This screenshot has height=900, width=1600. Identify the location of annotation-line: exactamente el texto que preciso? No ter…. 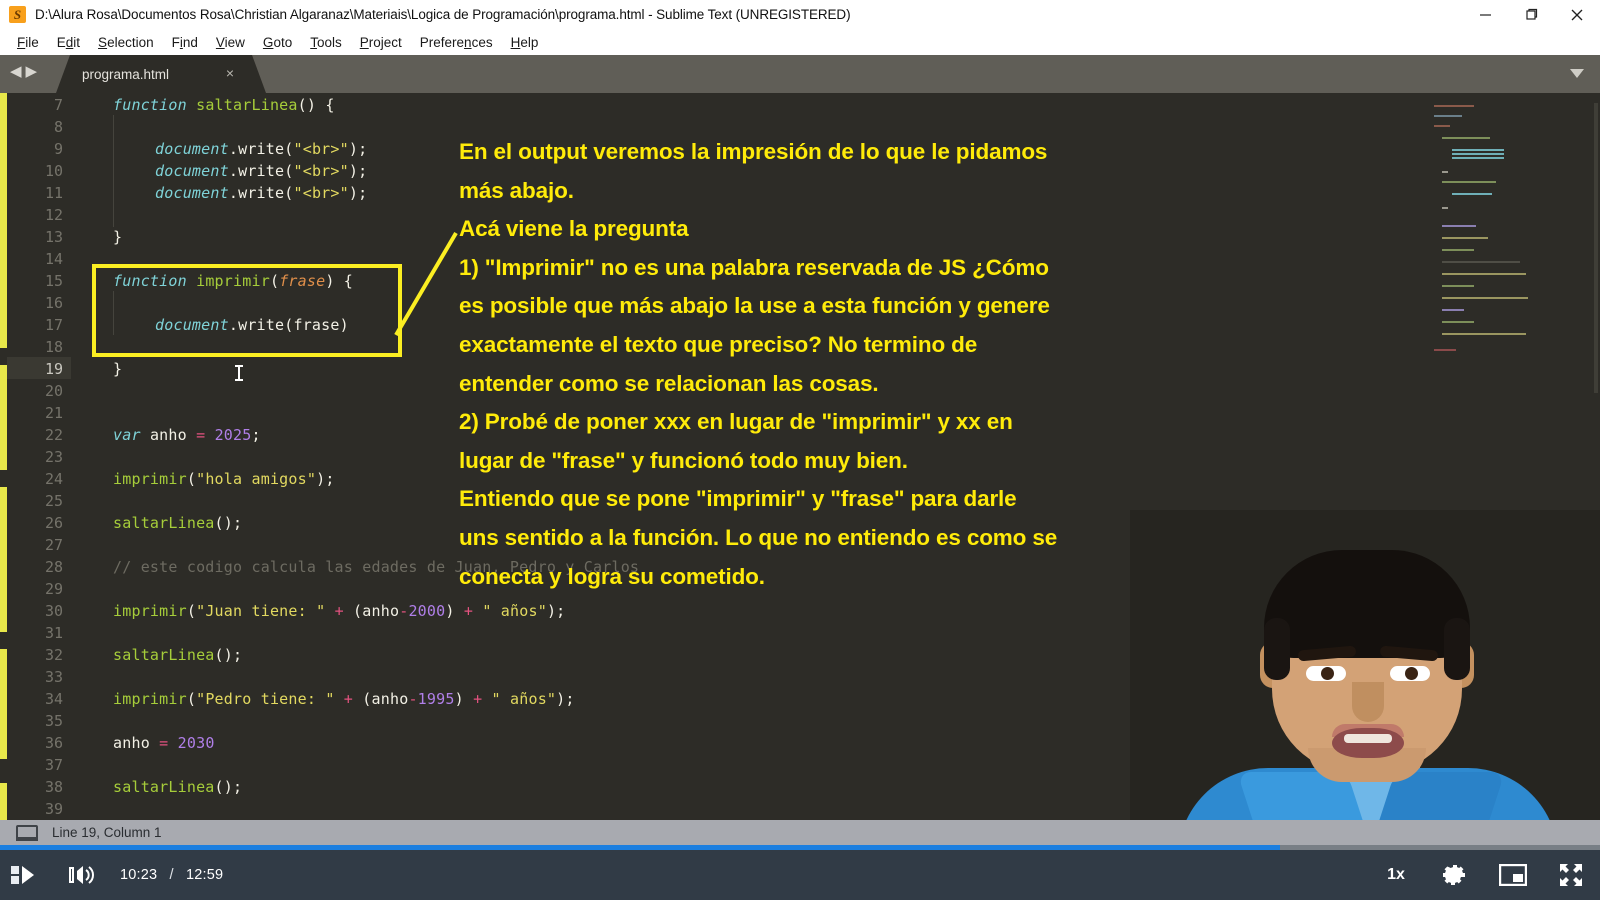
(718, 344).